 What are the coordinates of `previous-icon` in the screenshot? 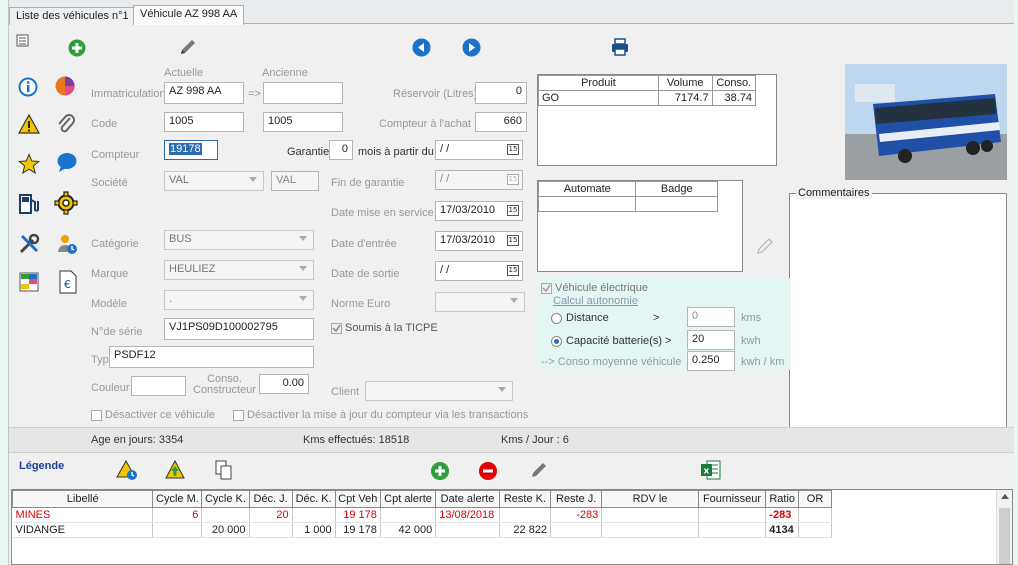 It's located at (421, 47).